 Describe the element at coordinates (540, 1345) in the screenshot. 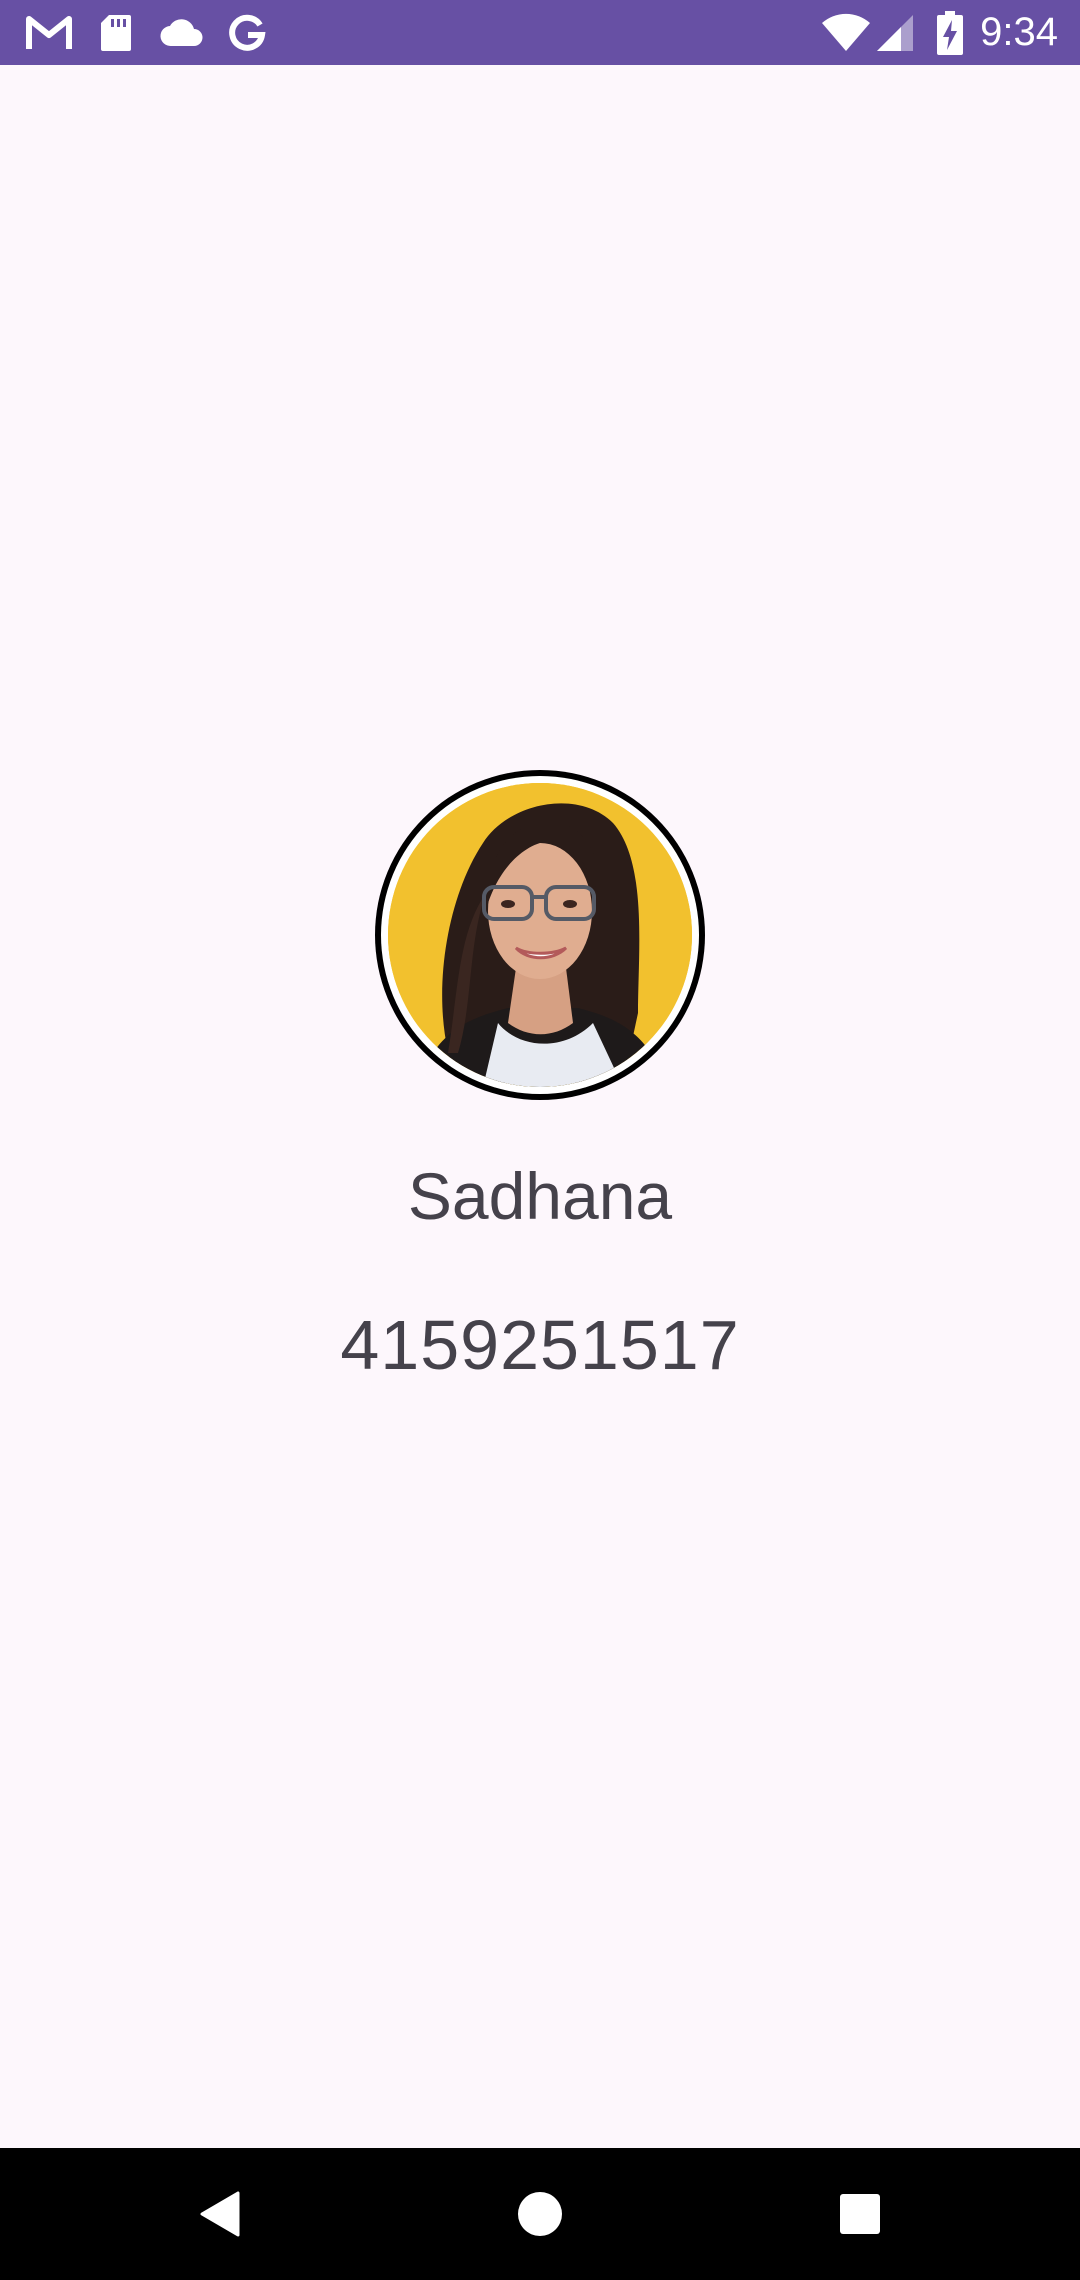

I see `contact-phone: 4159251517` at that location.